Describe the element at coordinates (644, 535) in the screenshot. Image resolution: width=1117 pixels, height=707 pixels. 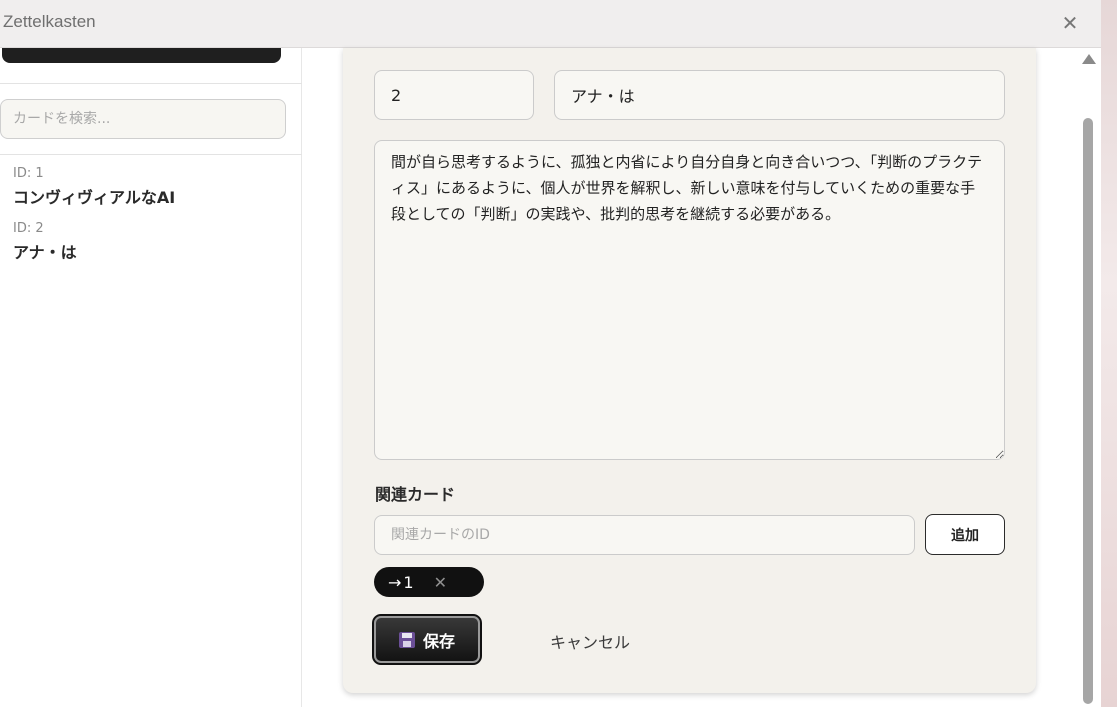
I see `related-card-id-input` at that location.